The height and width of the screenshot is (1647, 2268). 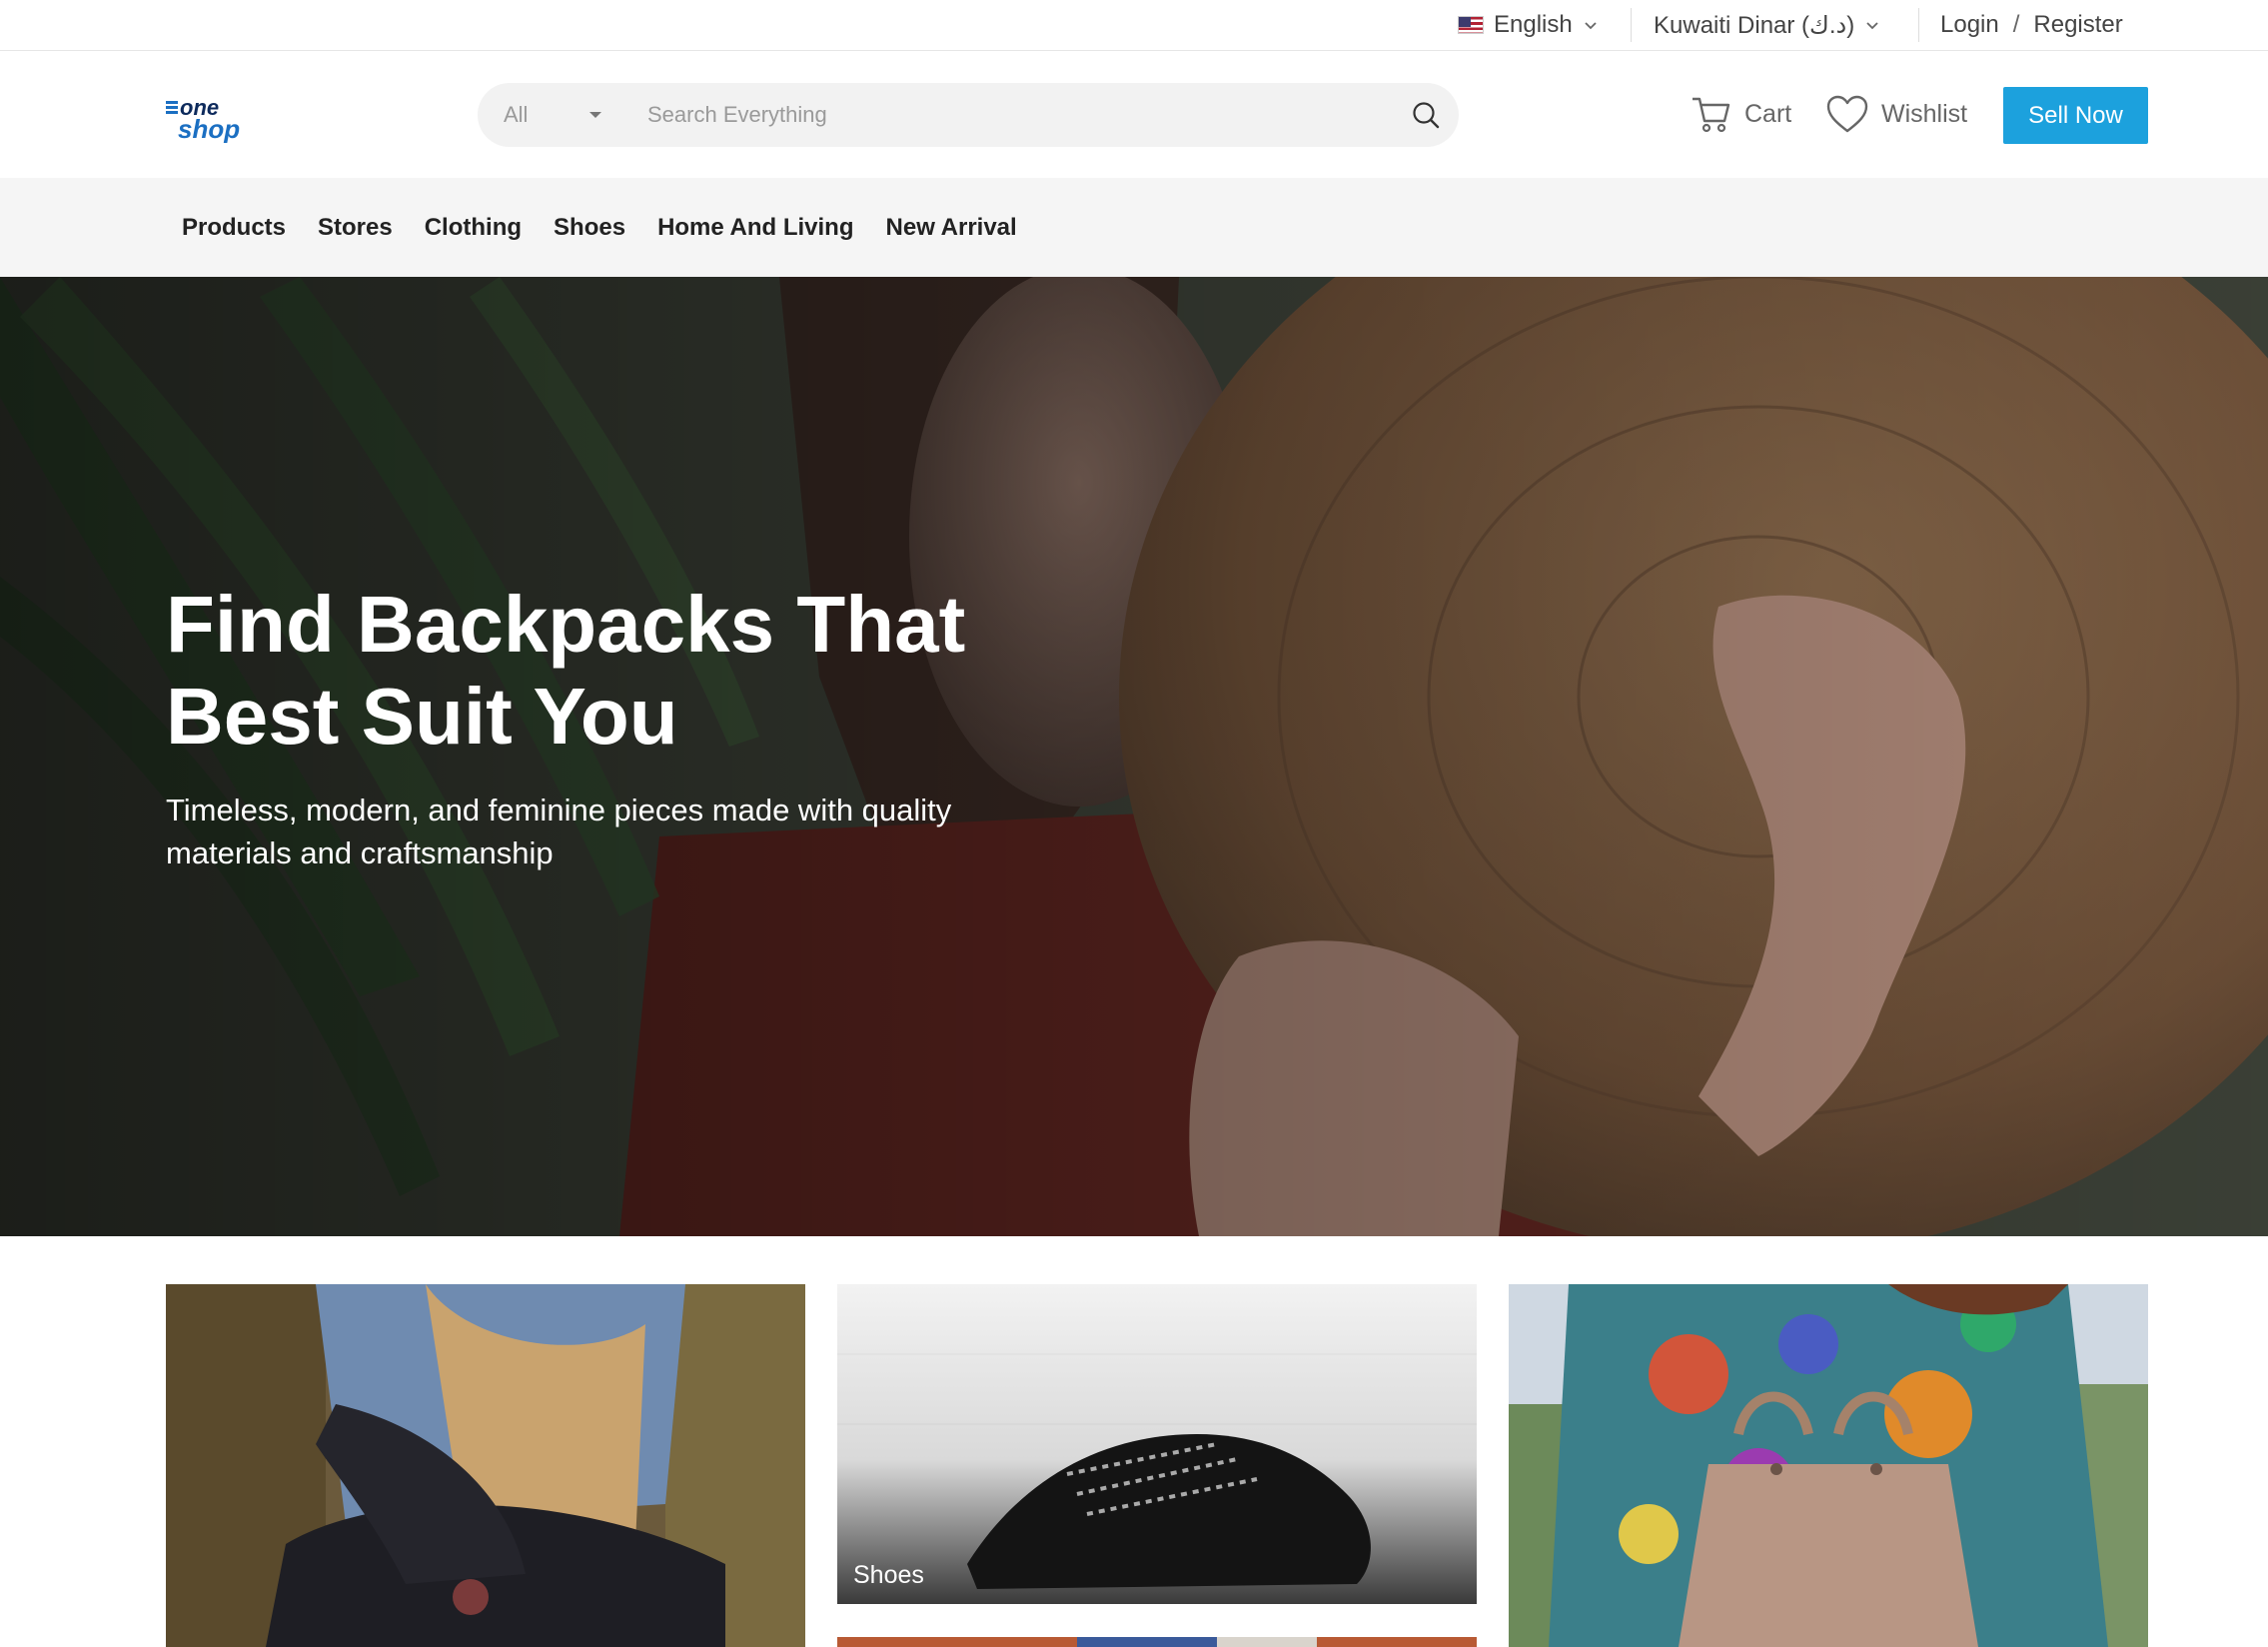 What do you see at coordinates (234, 228) in the screenshot?
I see `nav-item-products: Products` at bounding box center [234, 228].